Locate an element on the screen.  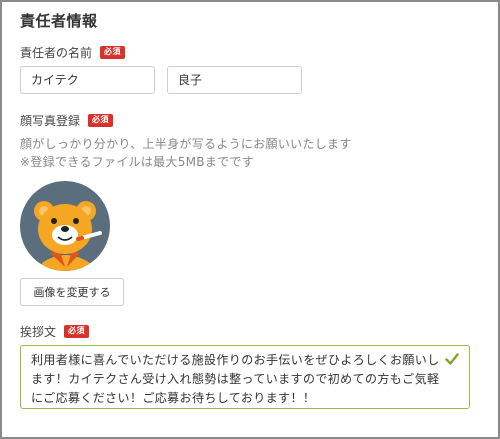
last-name-input: カイテク is located at coordinates (87, 80).